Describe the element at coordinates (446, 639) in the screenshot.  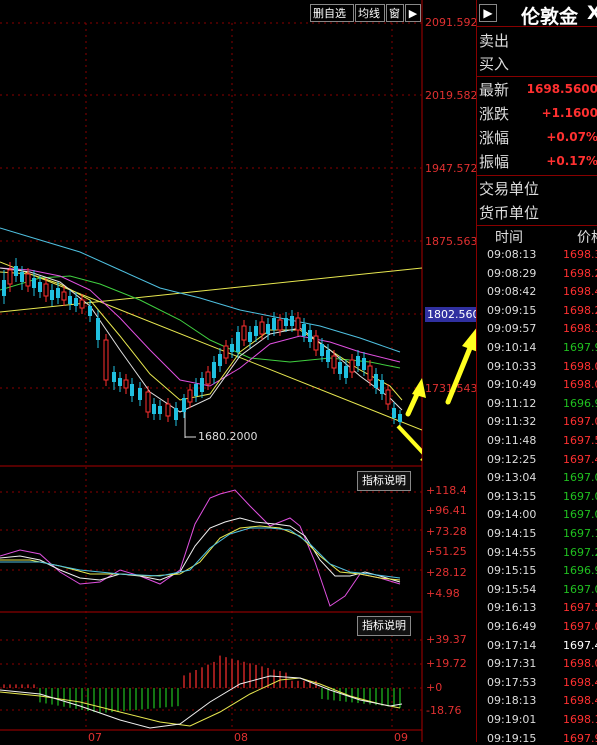
I see `osc2-axis-label-1: +39.37` at that location.